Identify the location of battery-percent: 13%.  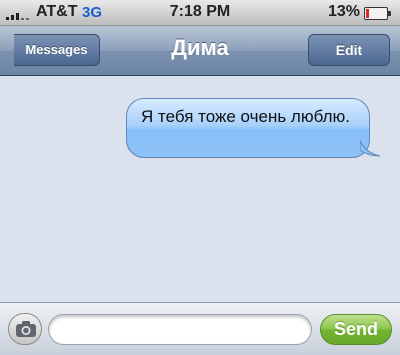
(343, 11).